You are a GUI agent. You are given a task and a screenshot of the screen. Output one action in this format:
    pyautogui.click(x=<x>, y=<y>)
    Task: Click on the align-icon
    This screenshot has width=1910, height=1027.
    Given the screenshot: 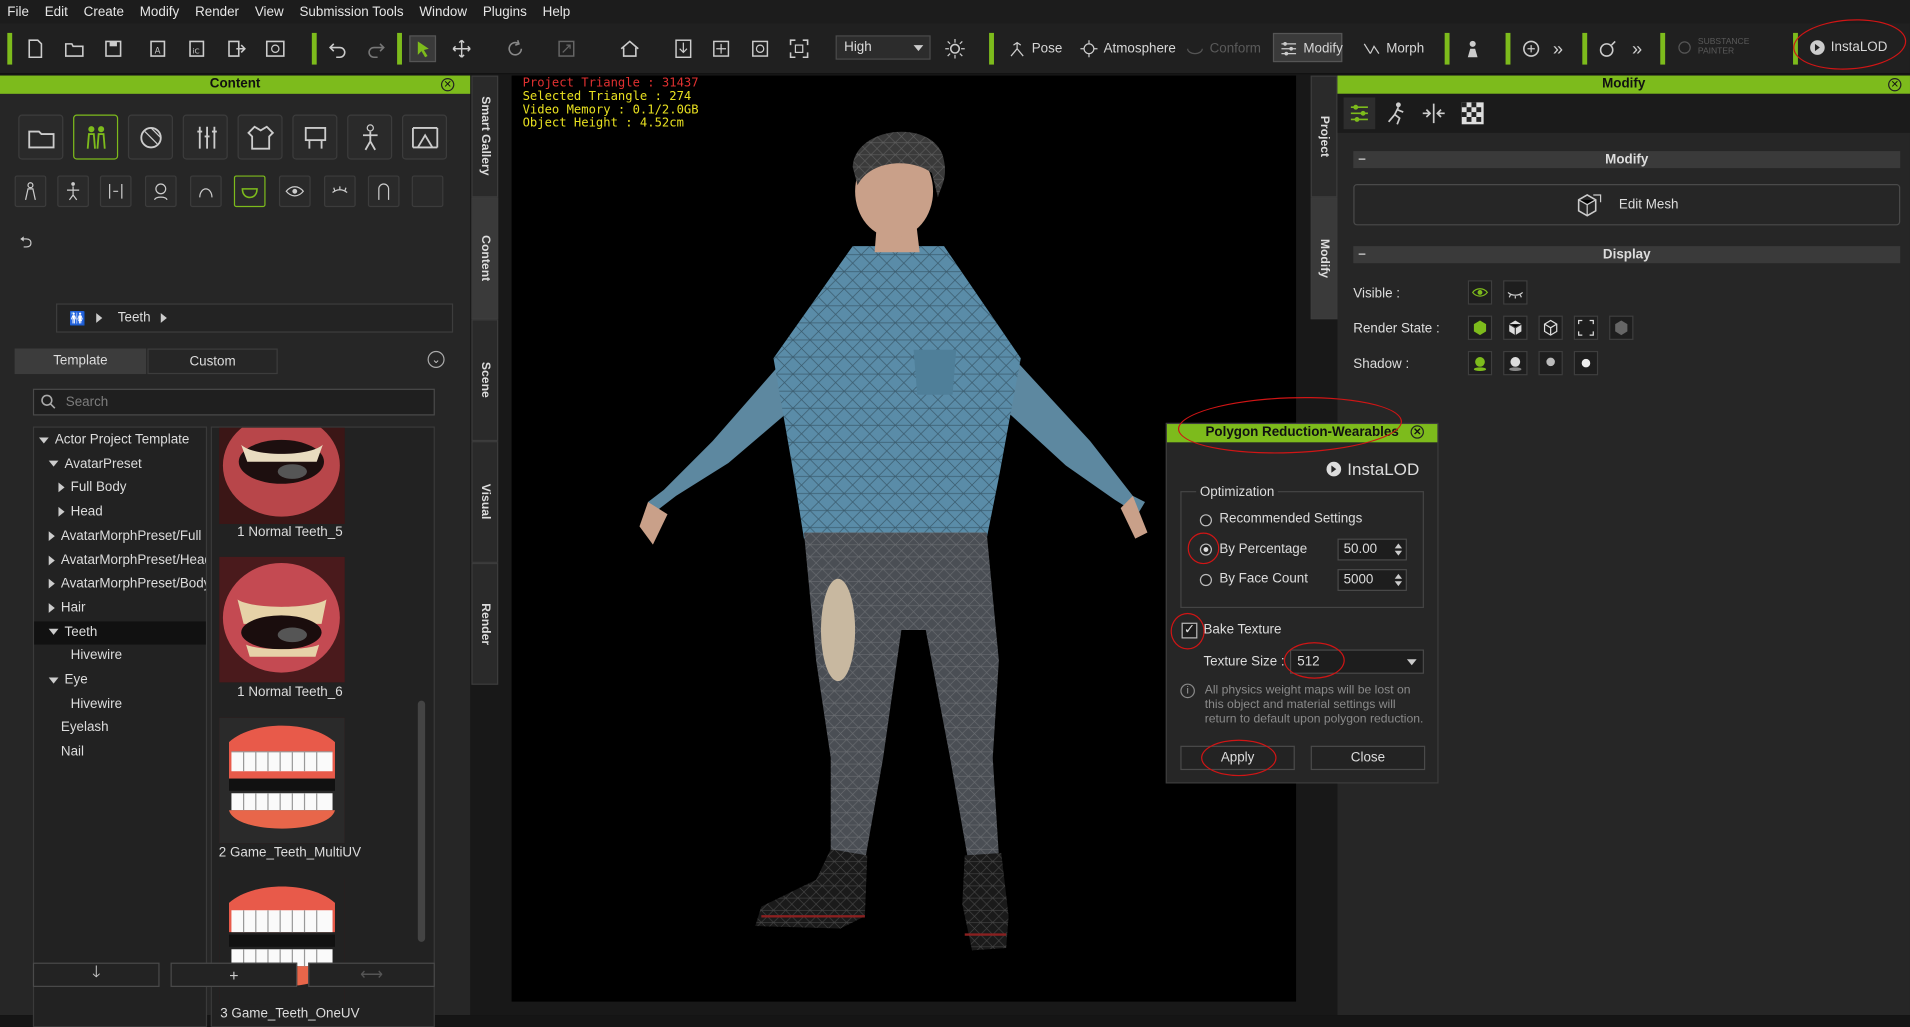 What is the action you would take?
    pyautogui.click(x=721, y=48)
    